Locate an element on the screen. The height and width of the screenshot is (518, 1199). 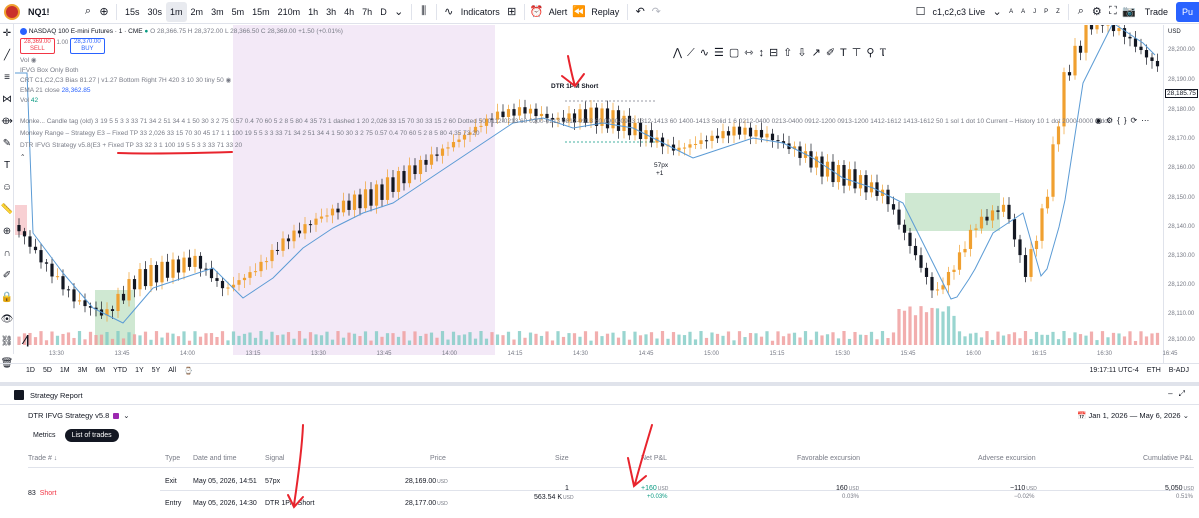
red-underline-strategy is located at coordinates (175, 153).